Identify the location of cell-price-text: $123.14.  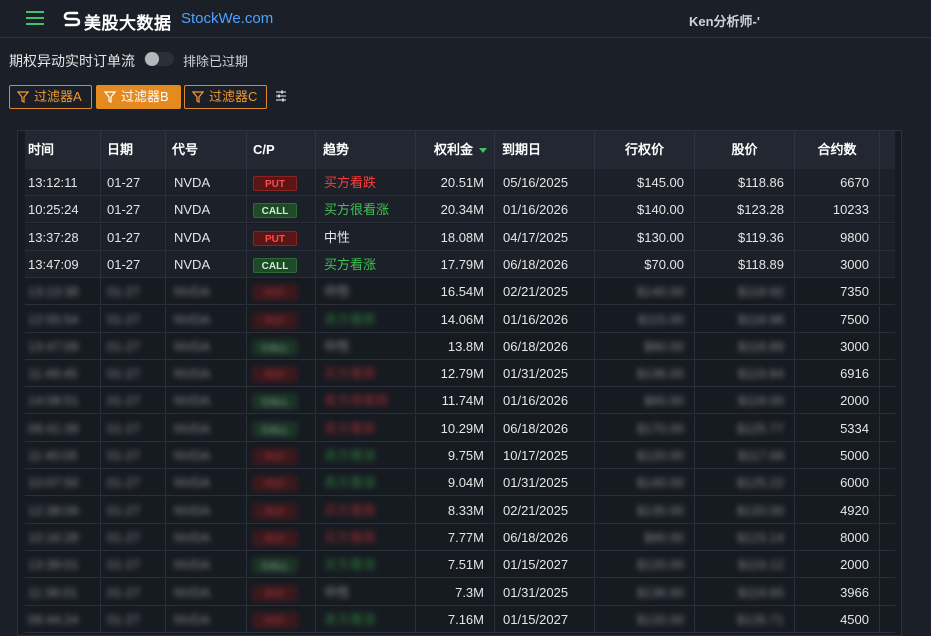
(760, 537).